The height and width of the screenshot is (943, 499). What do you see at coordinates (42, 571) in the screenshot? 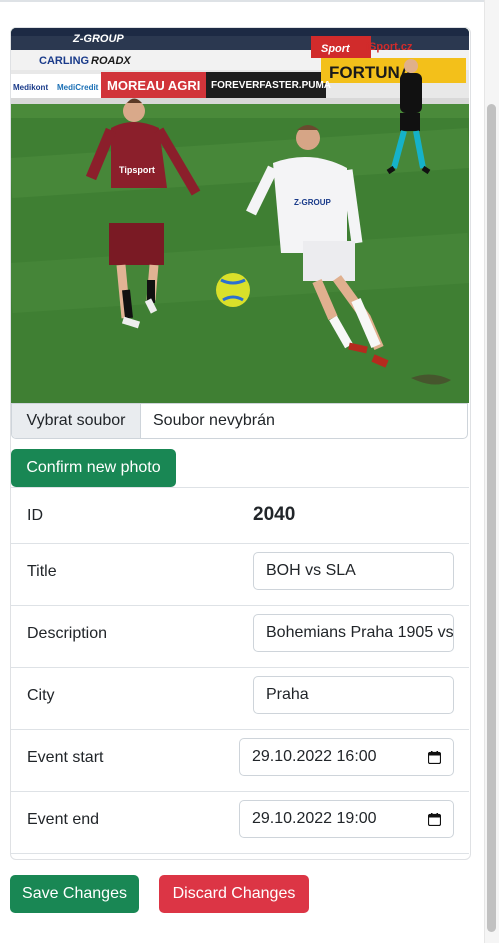
I see `title-label: Title` at bounding box center [42, 571].